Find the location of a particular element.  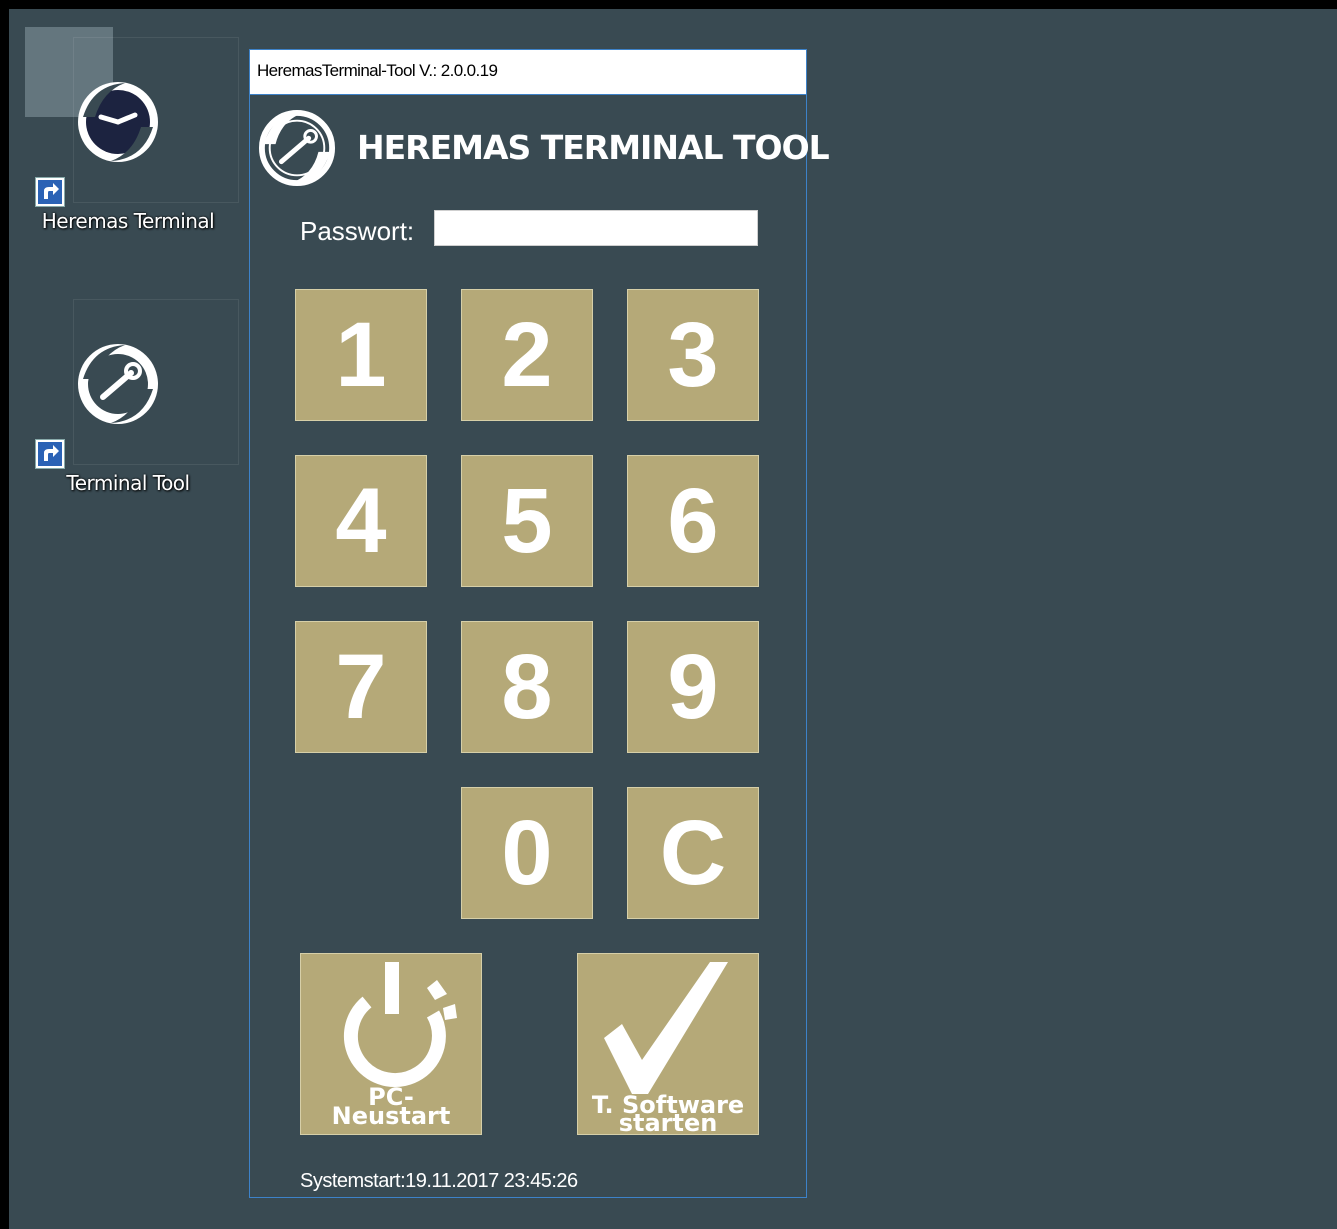

app-header: HEREMAS TERMINAL TOOL is located at coordinates (544, 148).